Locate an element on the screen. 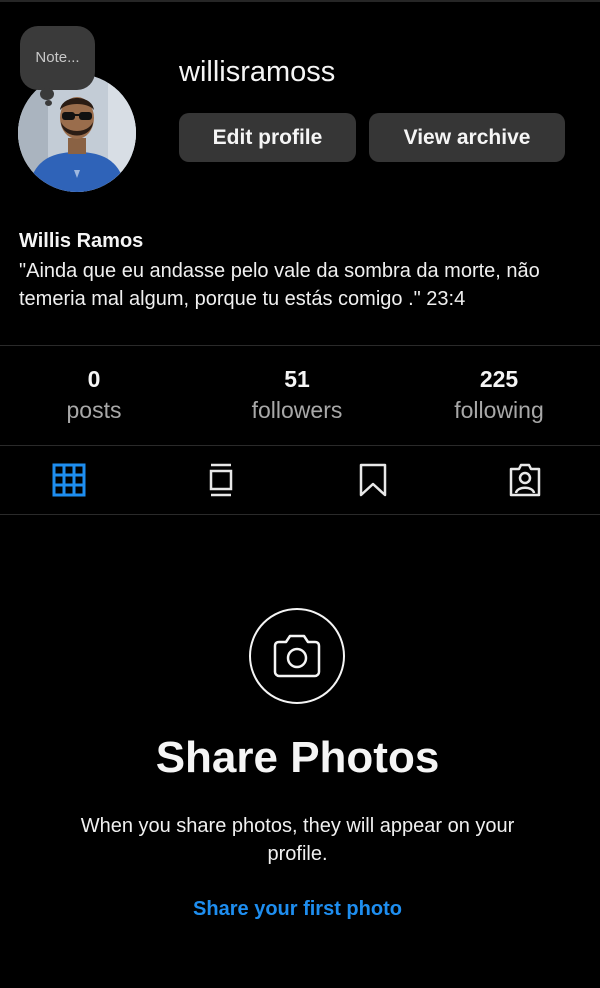 The image size is (600, 988). stat-followers: 51 followers is located at coordinates (297, 395).